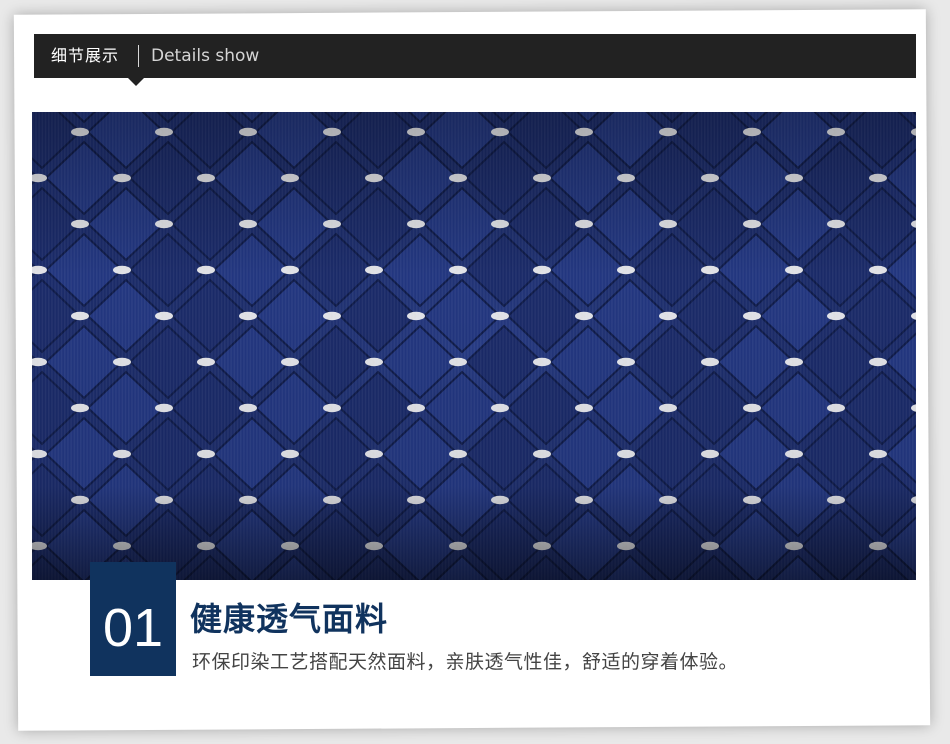  I want to click on section-title-cn: 细节展示, so click(85, 55).